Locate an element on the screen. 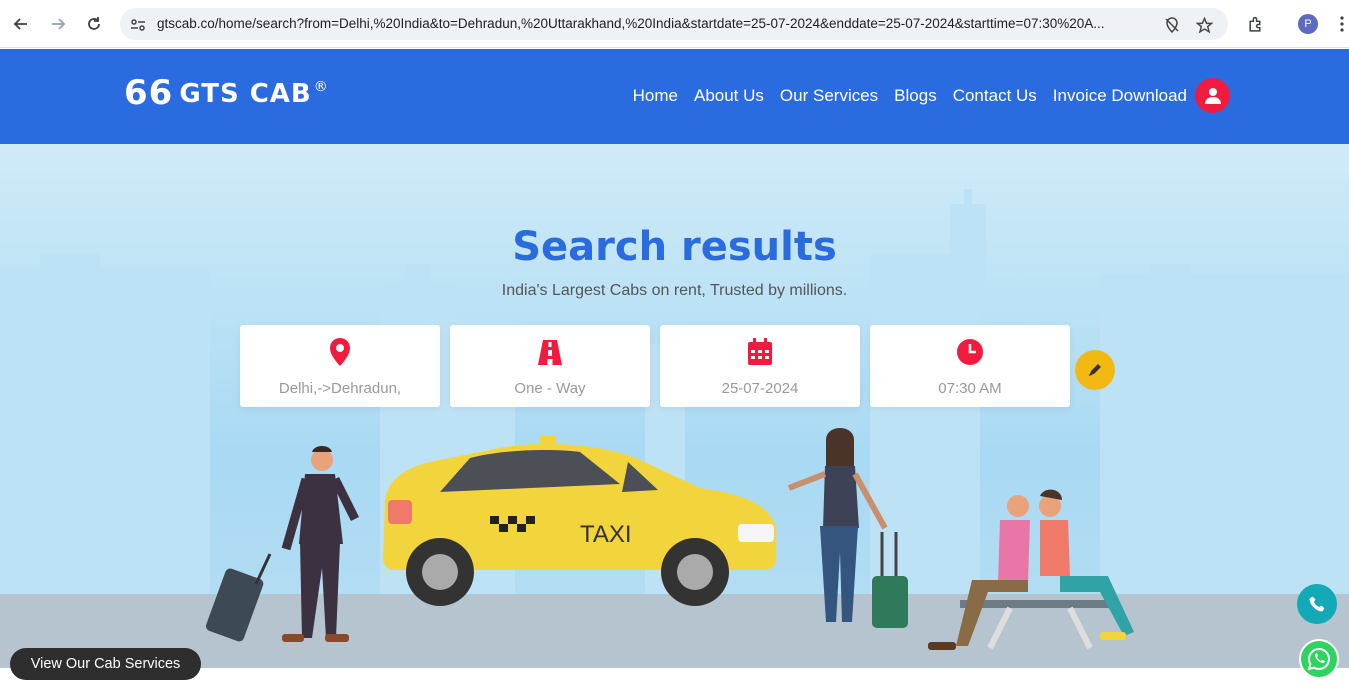 The image size is (1349, 693). page-bottom-strip is located at coordinates (674, 680).